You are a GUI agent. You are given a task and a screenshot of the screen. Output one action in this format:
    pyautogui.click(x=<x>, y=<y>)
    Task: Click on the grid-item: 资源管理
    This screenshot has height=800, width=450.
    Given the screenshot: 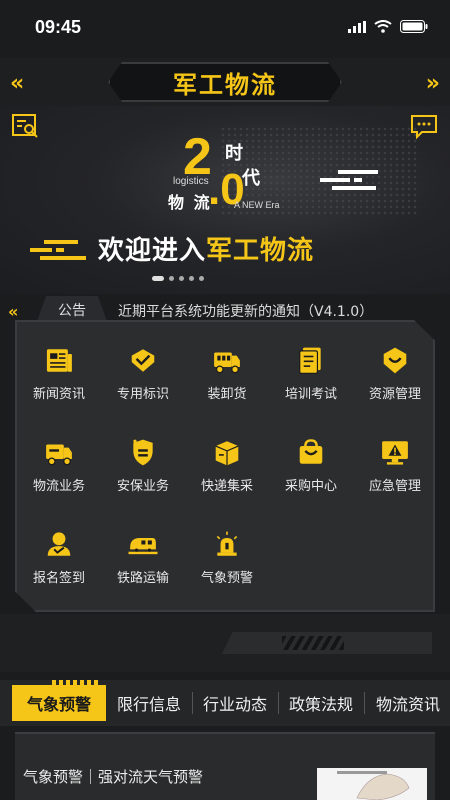 What is the action you would take?
    pyautogui.click(x=394, y=362)
    